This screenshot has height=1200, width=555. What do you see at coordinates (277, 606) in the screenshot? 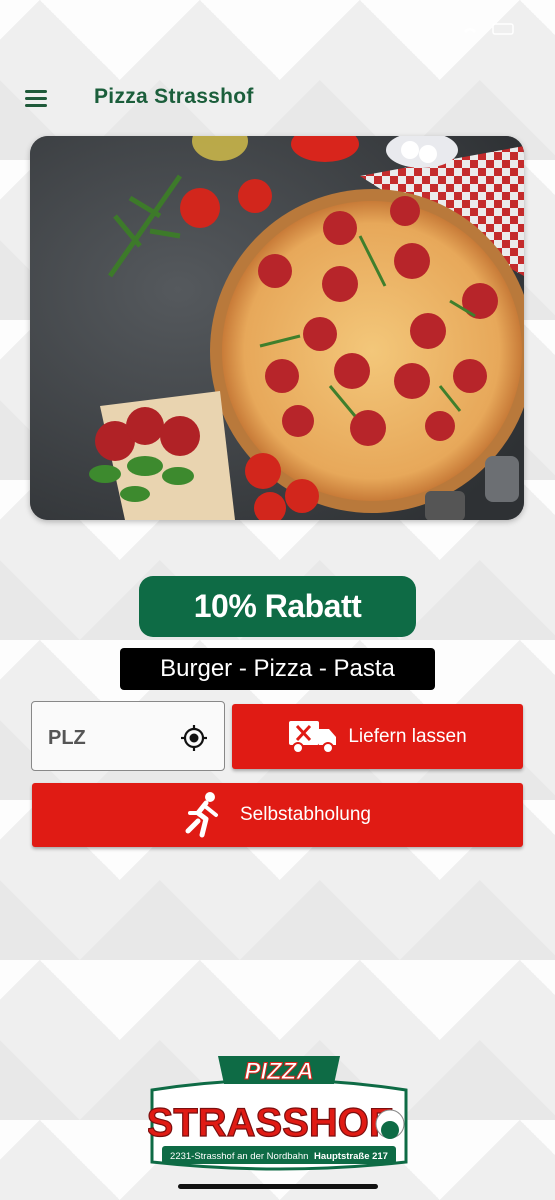
I see `discount-badge: 10% Rabatt` at bounding box center [277, 606].